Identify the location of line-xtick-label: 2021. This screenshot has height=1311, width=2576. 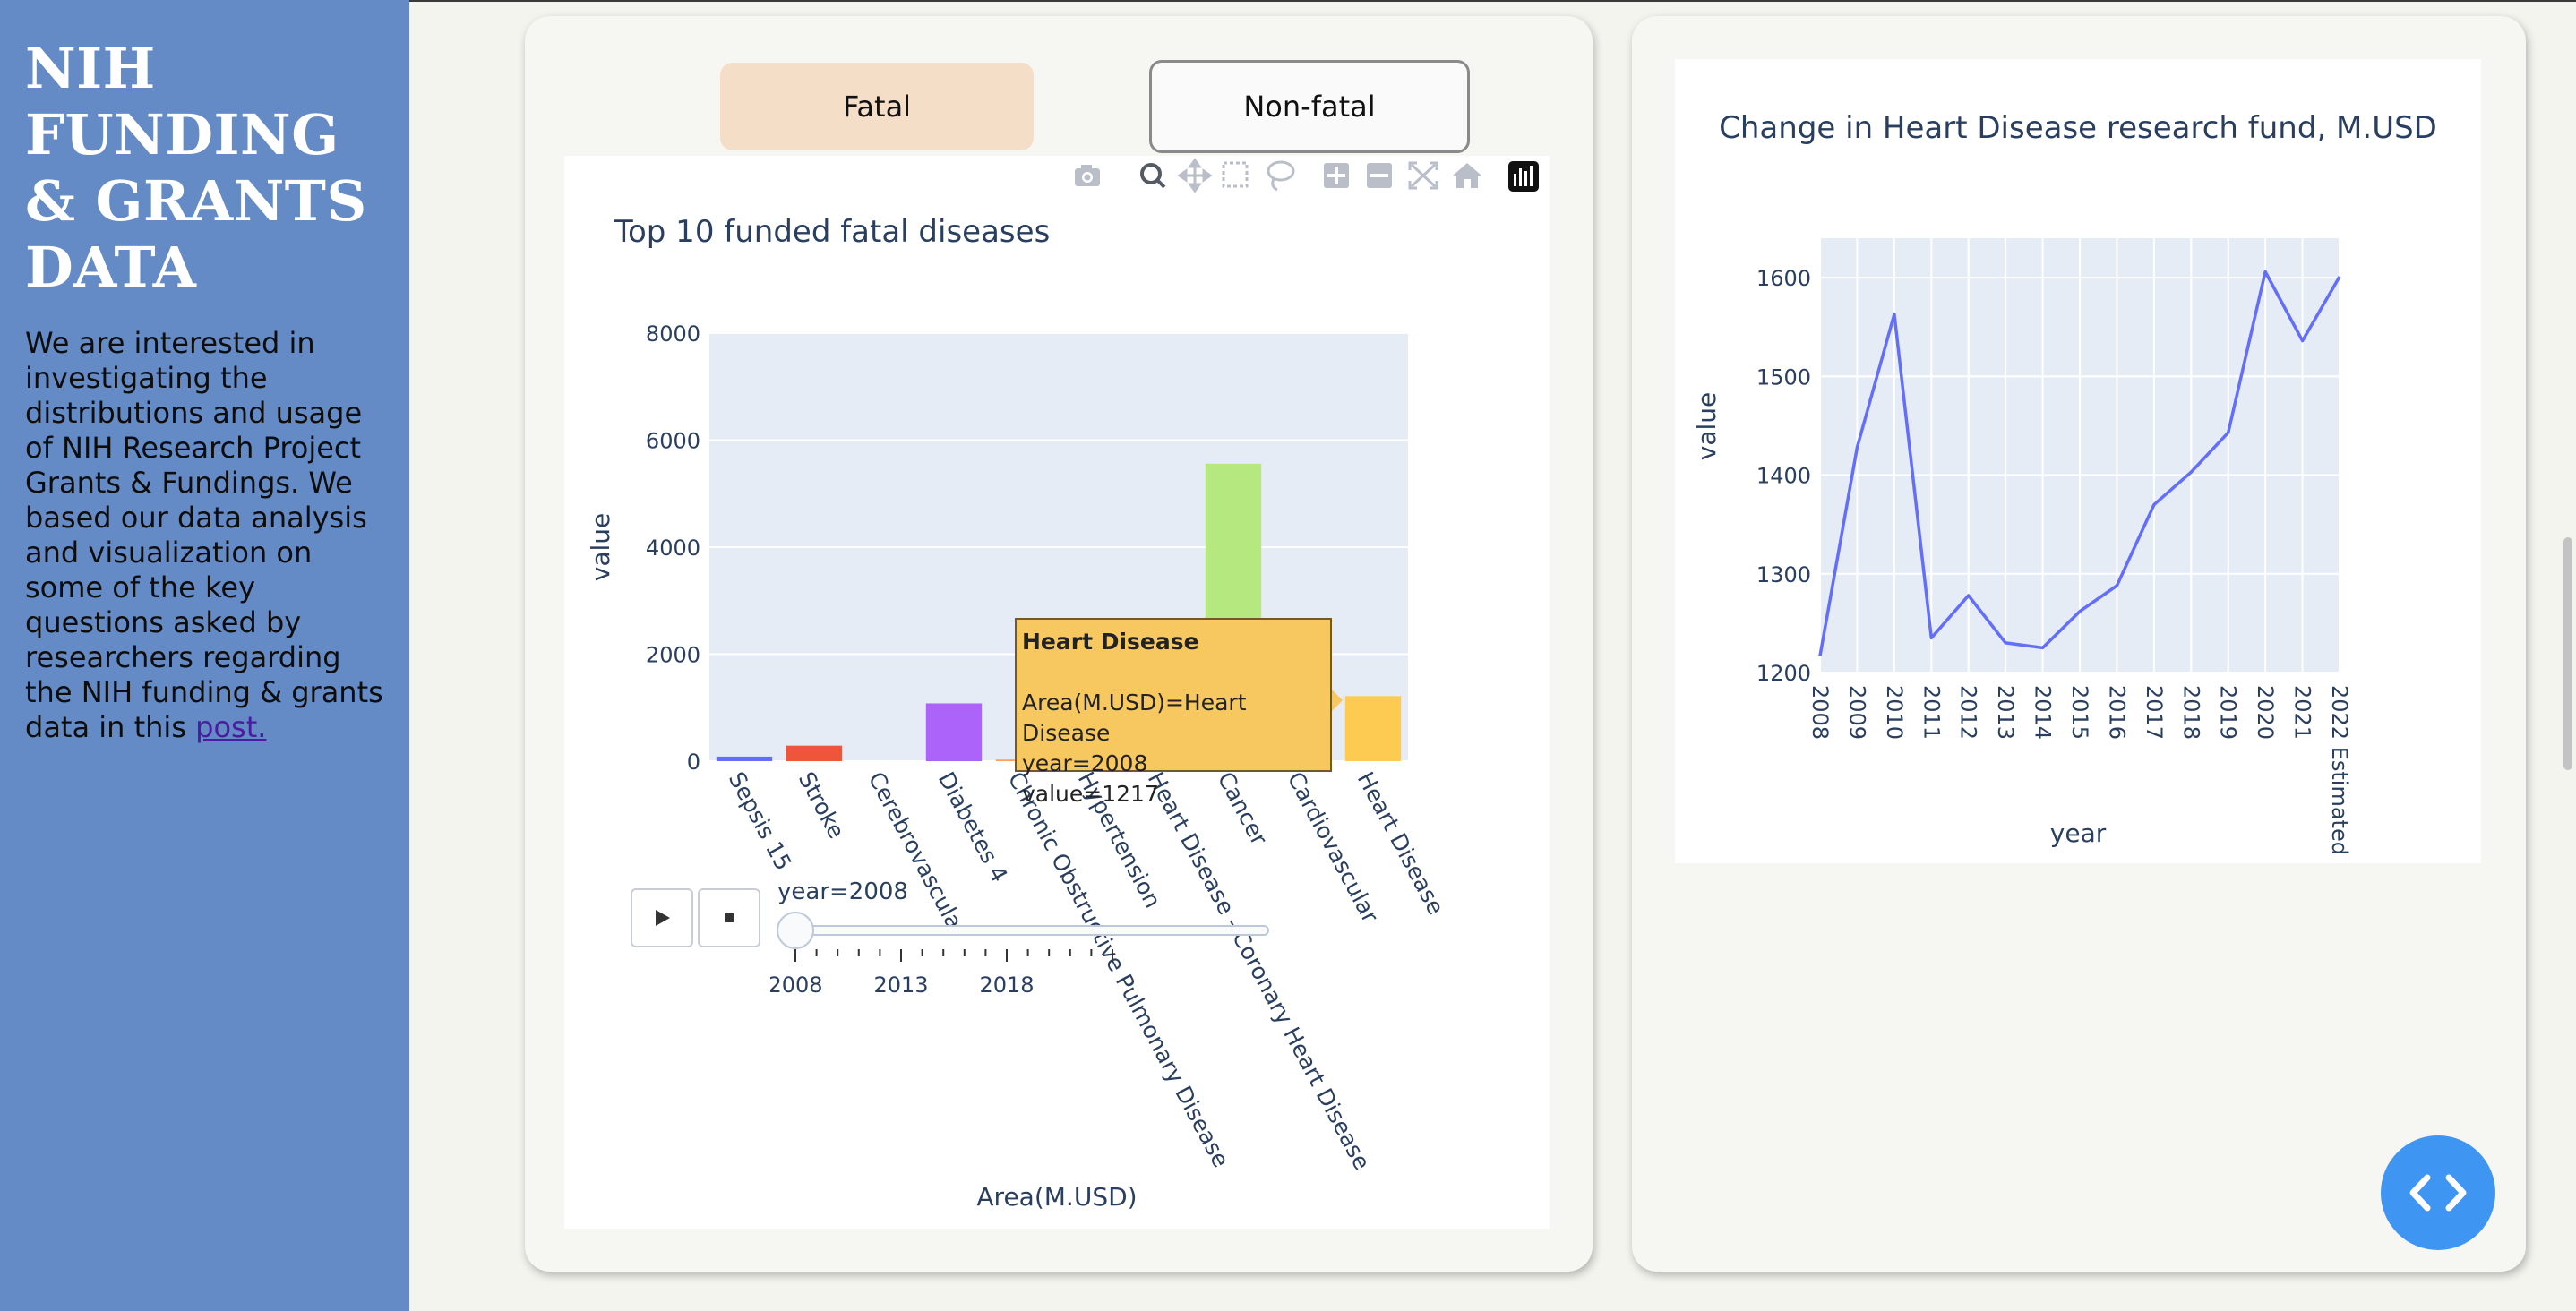
(2302, 712).